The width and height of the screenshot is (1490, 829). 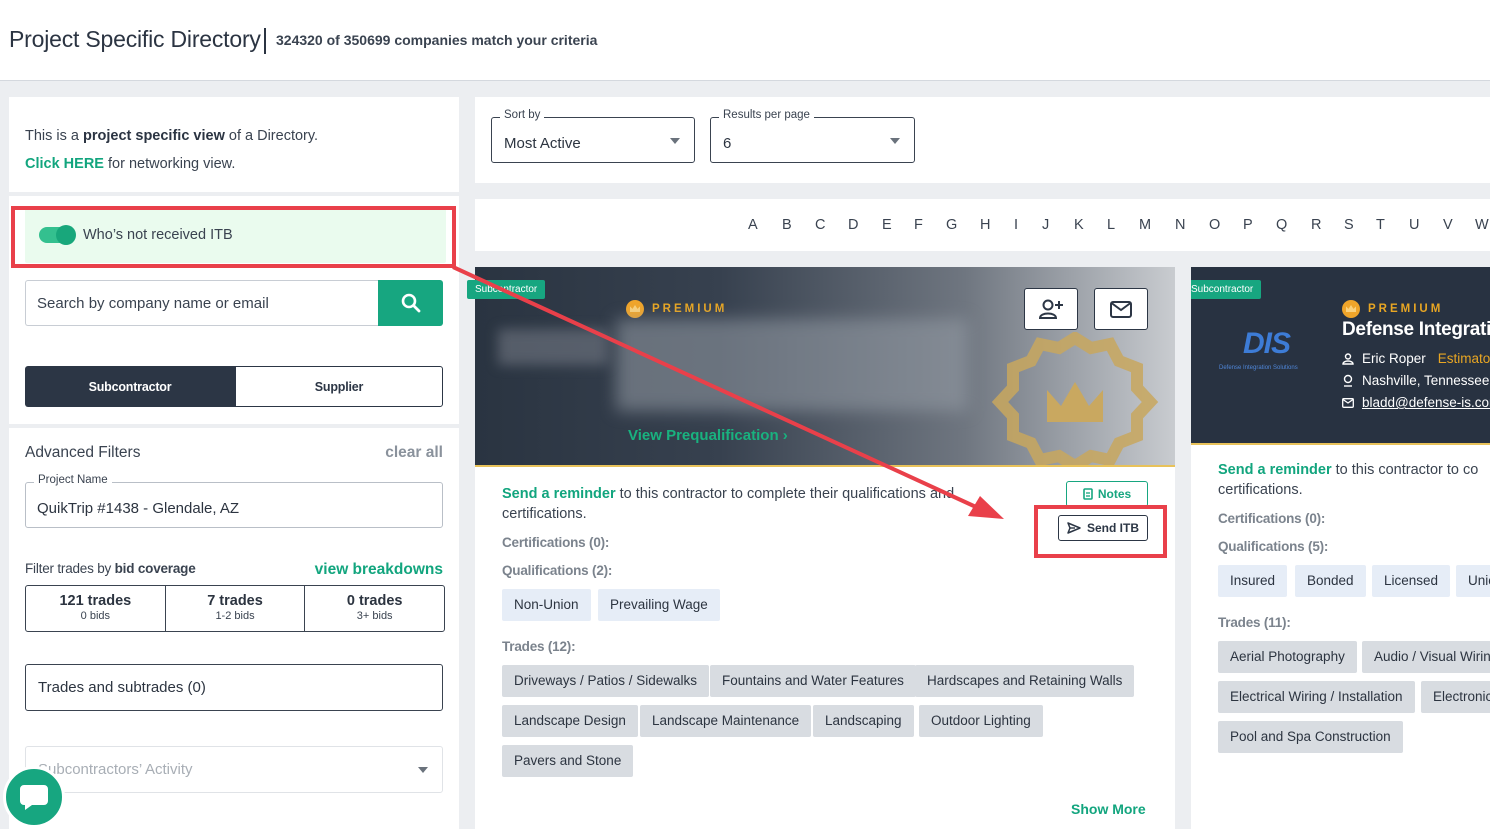 I want to click on trade-tag: Landscaping, so click(x=863, y=721).